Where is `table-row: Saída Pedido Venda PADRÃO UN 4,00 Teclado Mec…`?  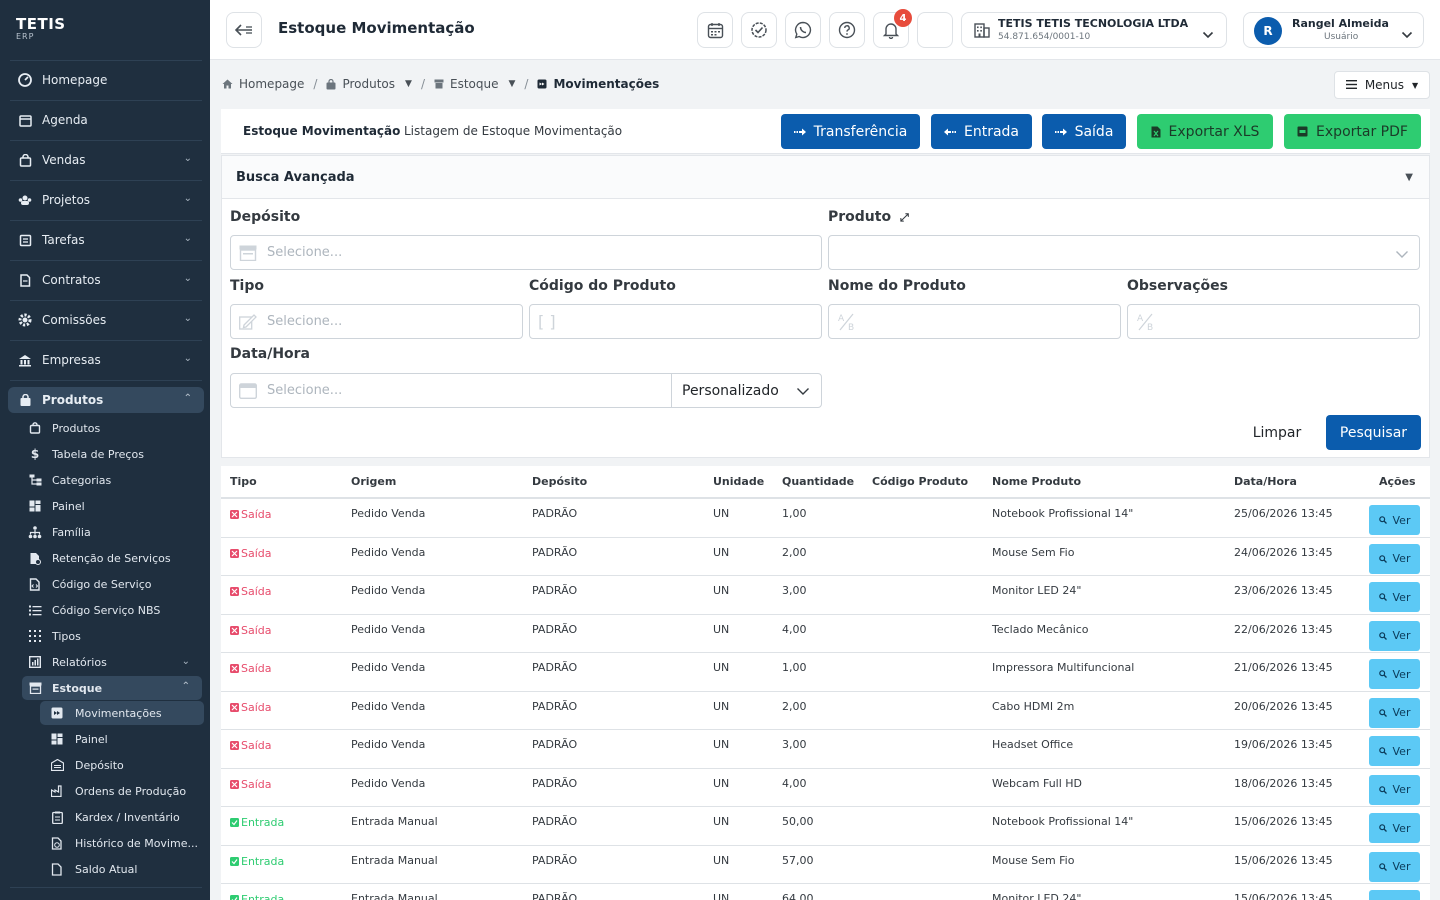
table-row: Saída Pedido Venda PADRÃO UN 4,00 Teclado Mec… is located at coordinates (825, 634).